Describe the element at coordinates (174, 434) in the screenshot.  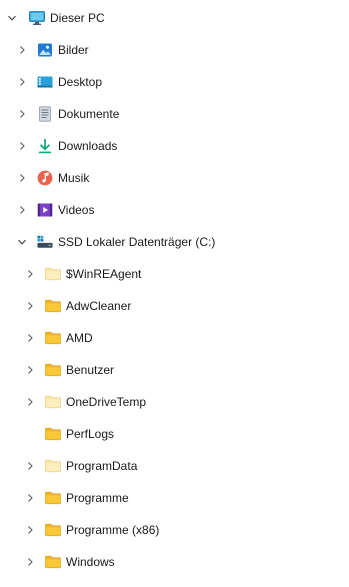
I see `tree-item-folder: PerfLogs` at that location.